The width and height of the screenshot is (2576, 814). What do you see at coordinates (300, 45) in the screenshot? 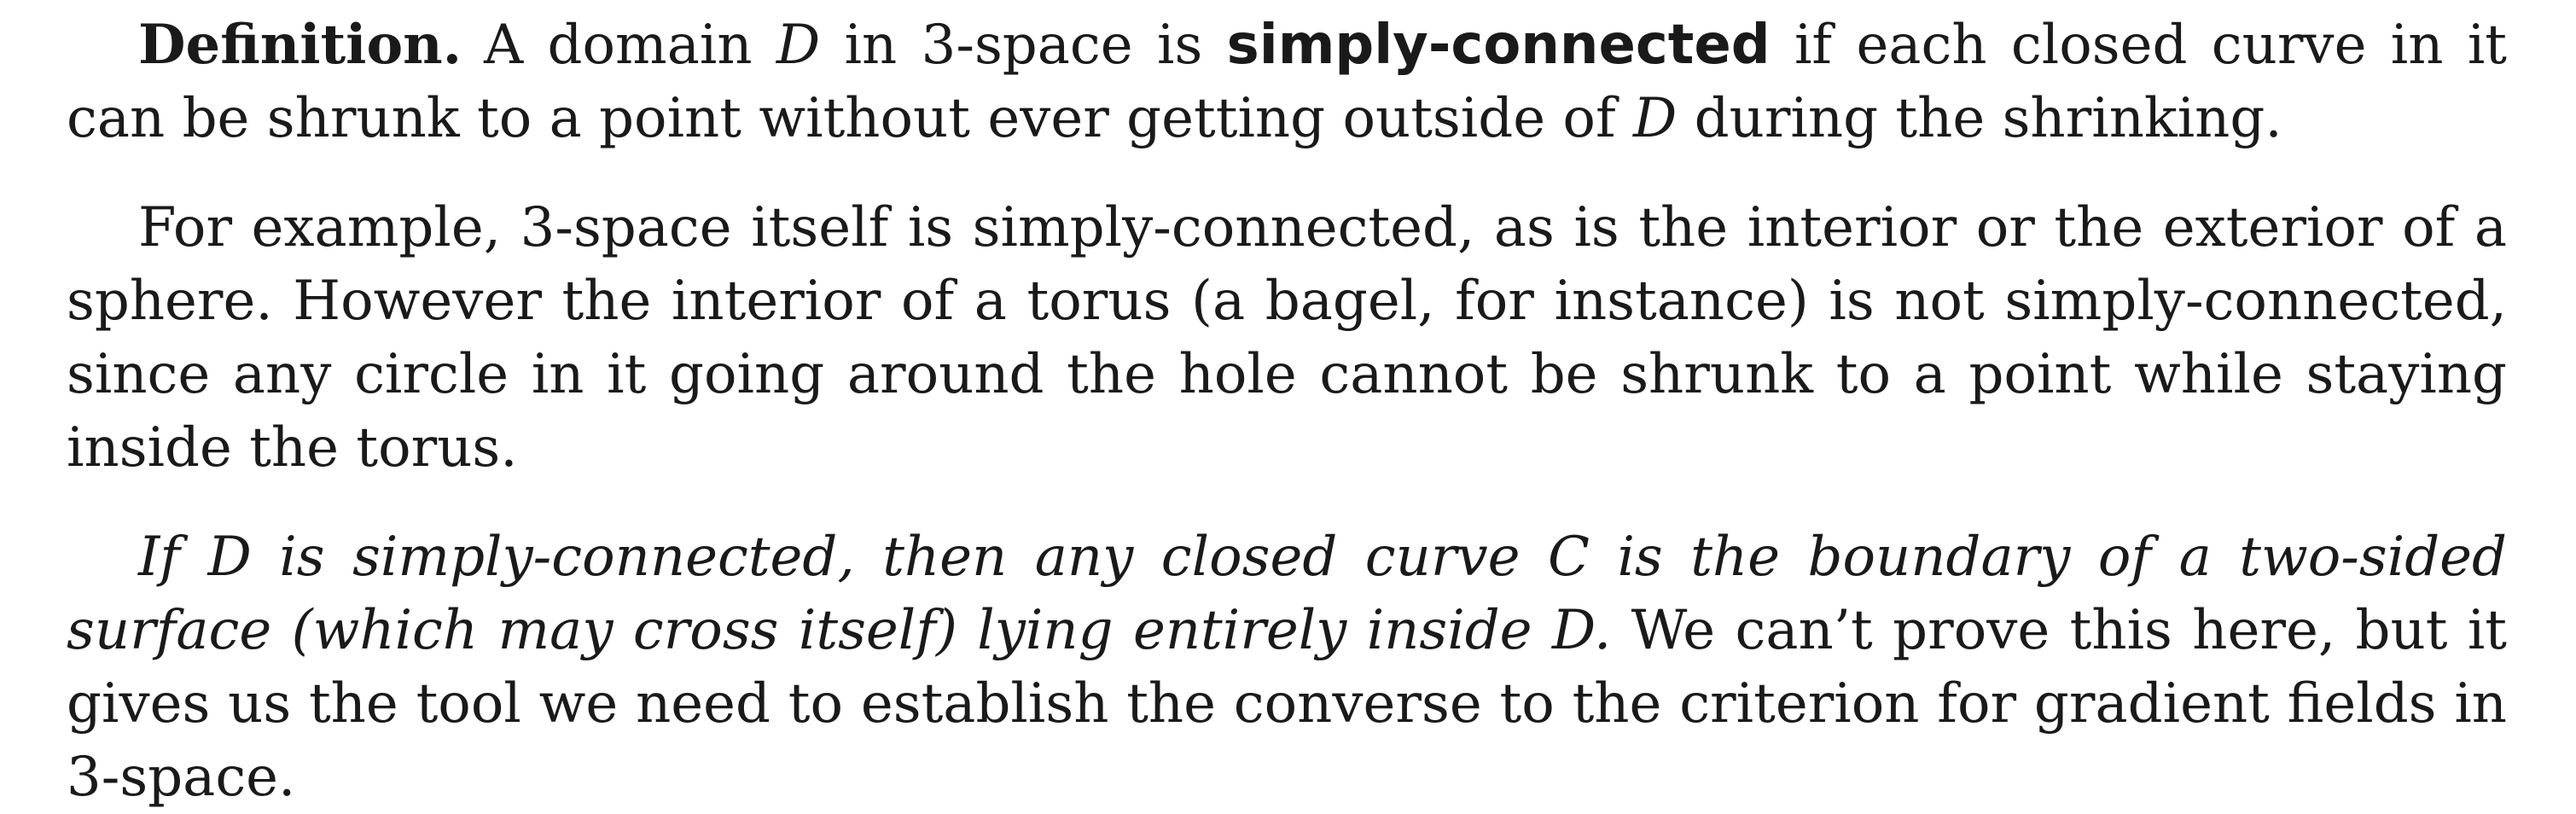
I see `definition-label: Definition.` at bounding box center [300, 45].